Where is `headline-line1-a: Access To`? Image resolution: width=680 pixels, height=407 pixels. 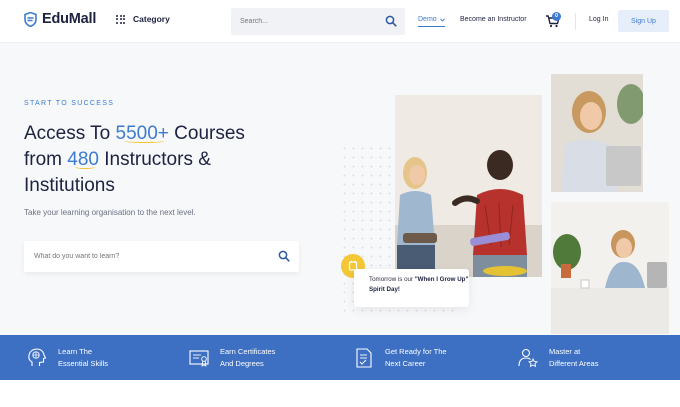
headline-line1-a: Access To is located at coordinates (70, 133).